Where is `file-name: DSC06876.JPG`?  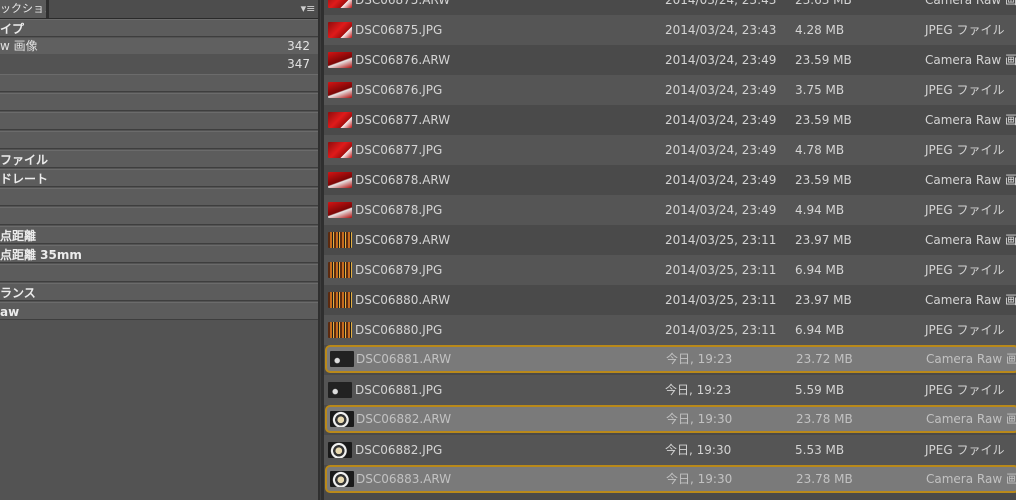
file-name: DSC06876.JPG is located at coordinates (399, 90).